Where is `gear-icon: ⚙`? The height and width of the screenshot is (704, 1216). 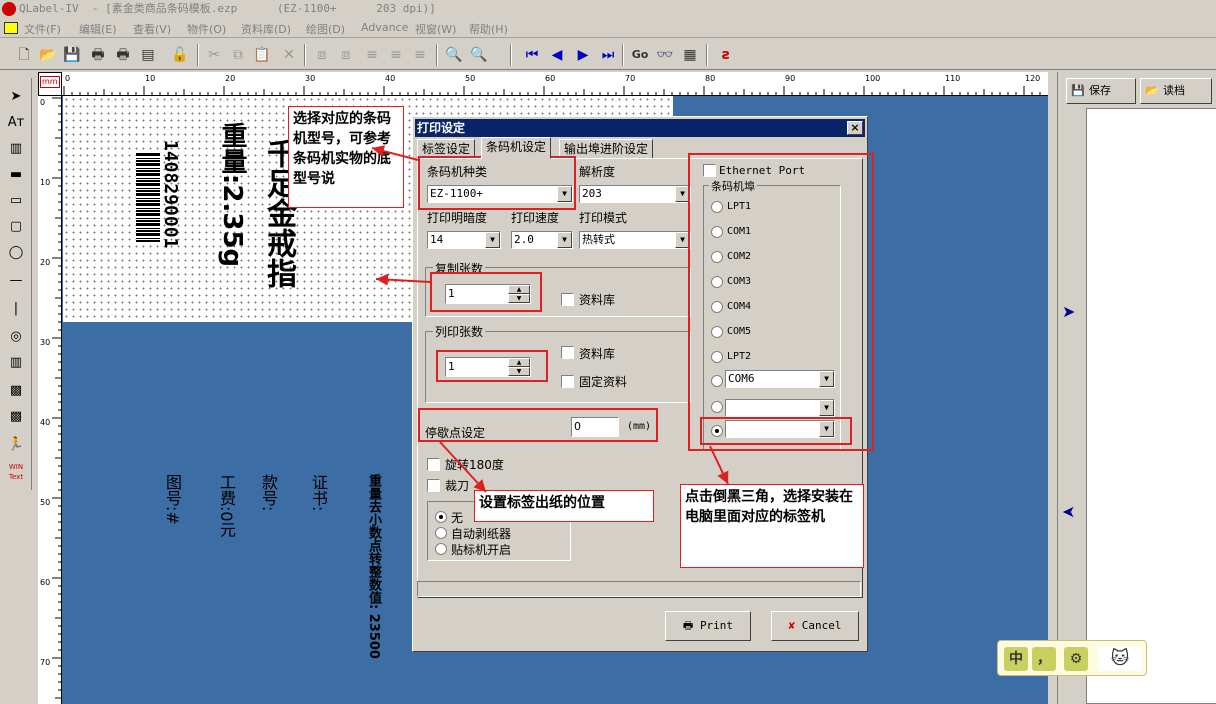
gear-icon: ⚙ is located at coordinates (1076, 659).